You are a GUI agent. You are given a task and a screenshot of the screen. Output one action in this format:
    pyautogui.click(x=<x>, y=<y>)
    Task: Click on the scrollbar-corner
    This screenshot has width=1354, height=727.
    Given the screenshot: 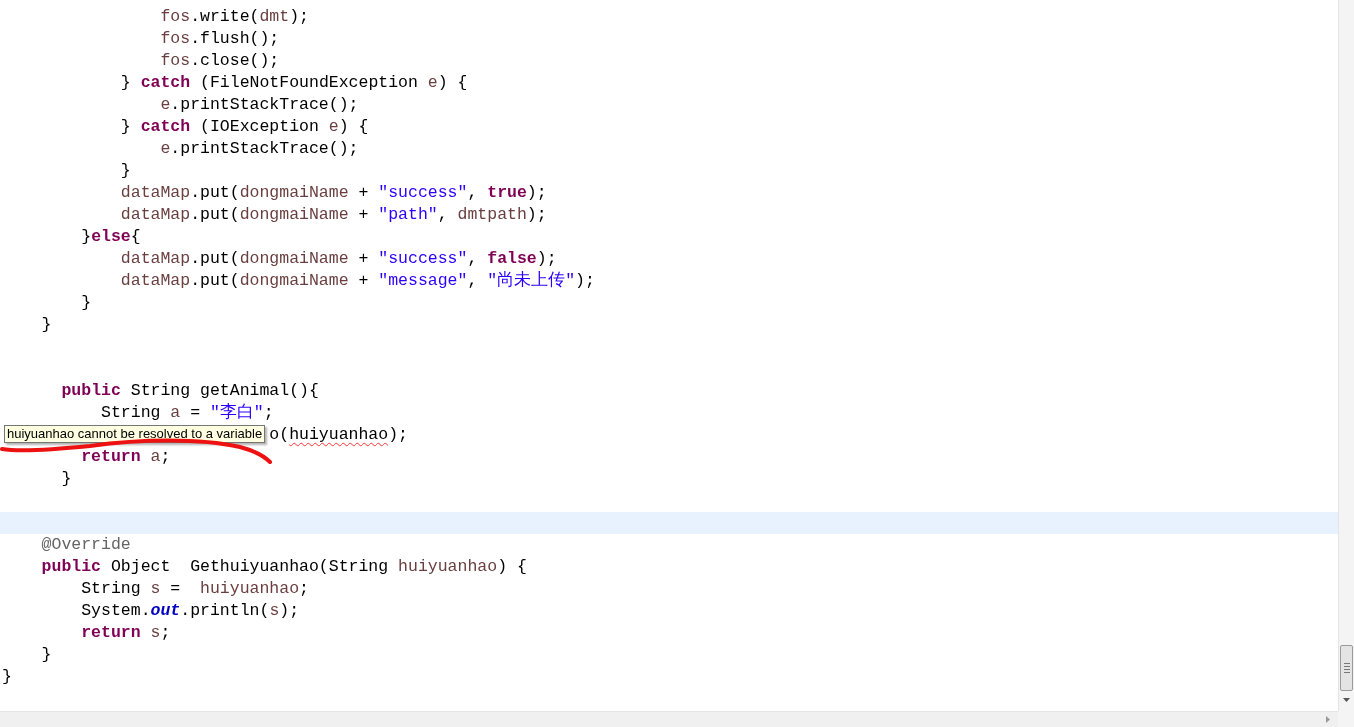 What is the action you would take?
    pyautogui.click(x=1346, y=719)
    